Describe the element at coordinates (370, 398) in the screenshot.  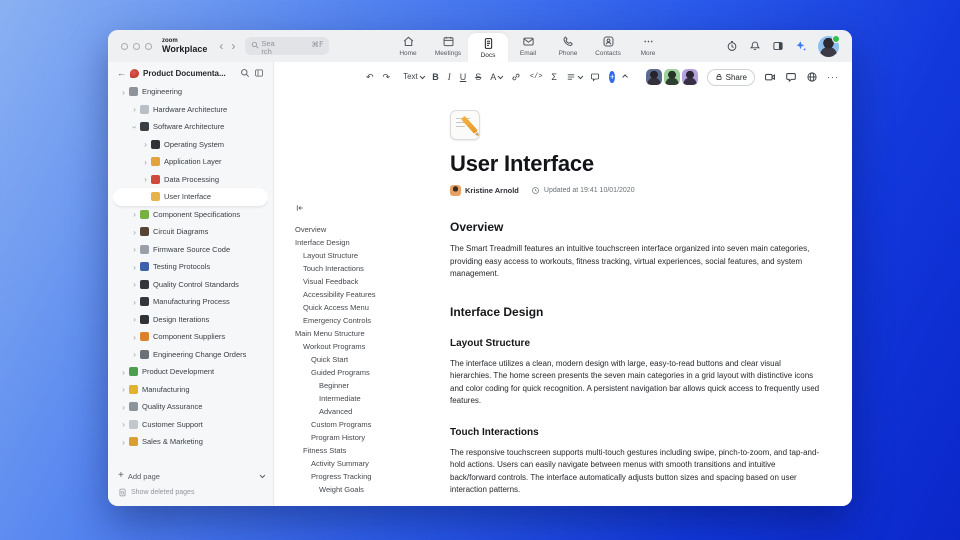
I see `outline-item-intermediate: Intermediate` at that location.